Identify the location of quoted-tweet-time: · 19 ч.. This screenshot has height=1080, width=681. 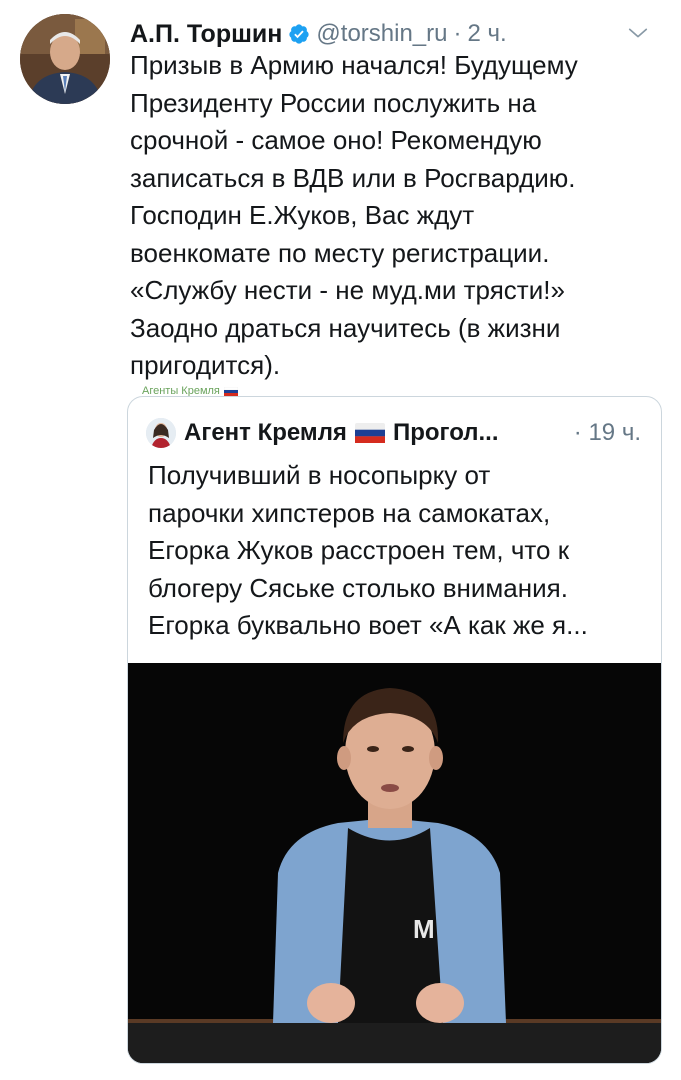
(607, 433).